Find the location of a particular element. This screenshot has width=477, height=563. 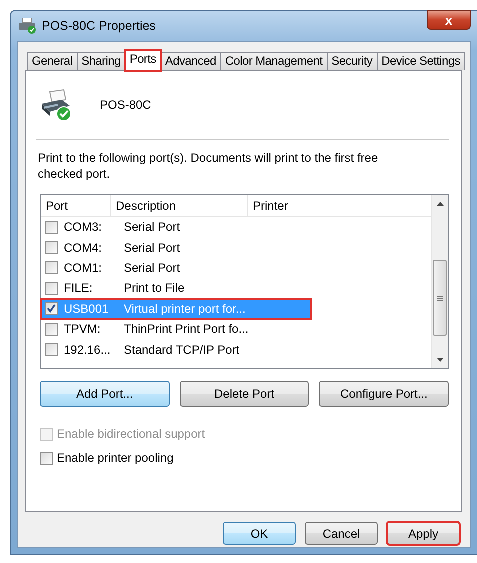

scrollbar is located at coordinates (439, 281).